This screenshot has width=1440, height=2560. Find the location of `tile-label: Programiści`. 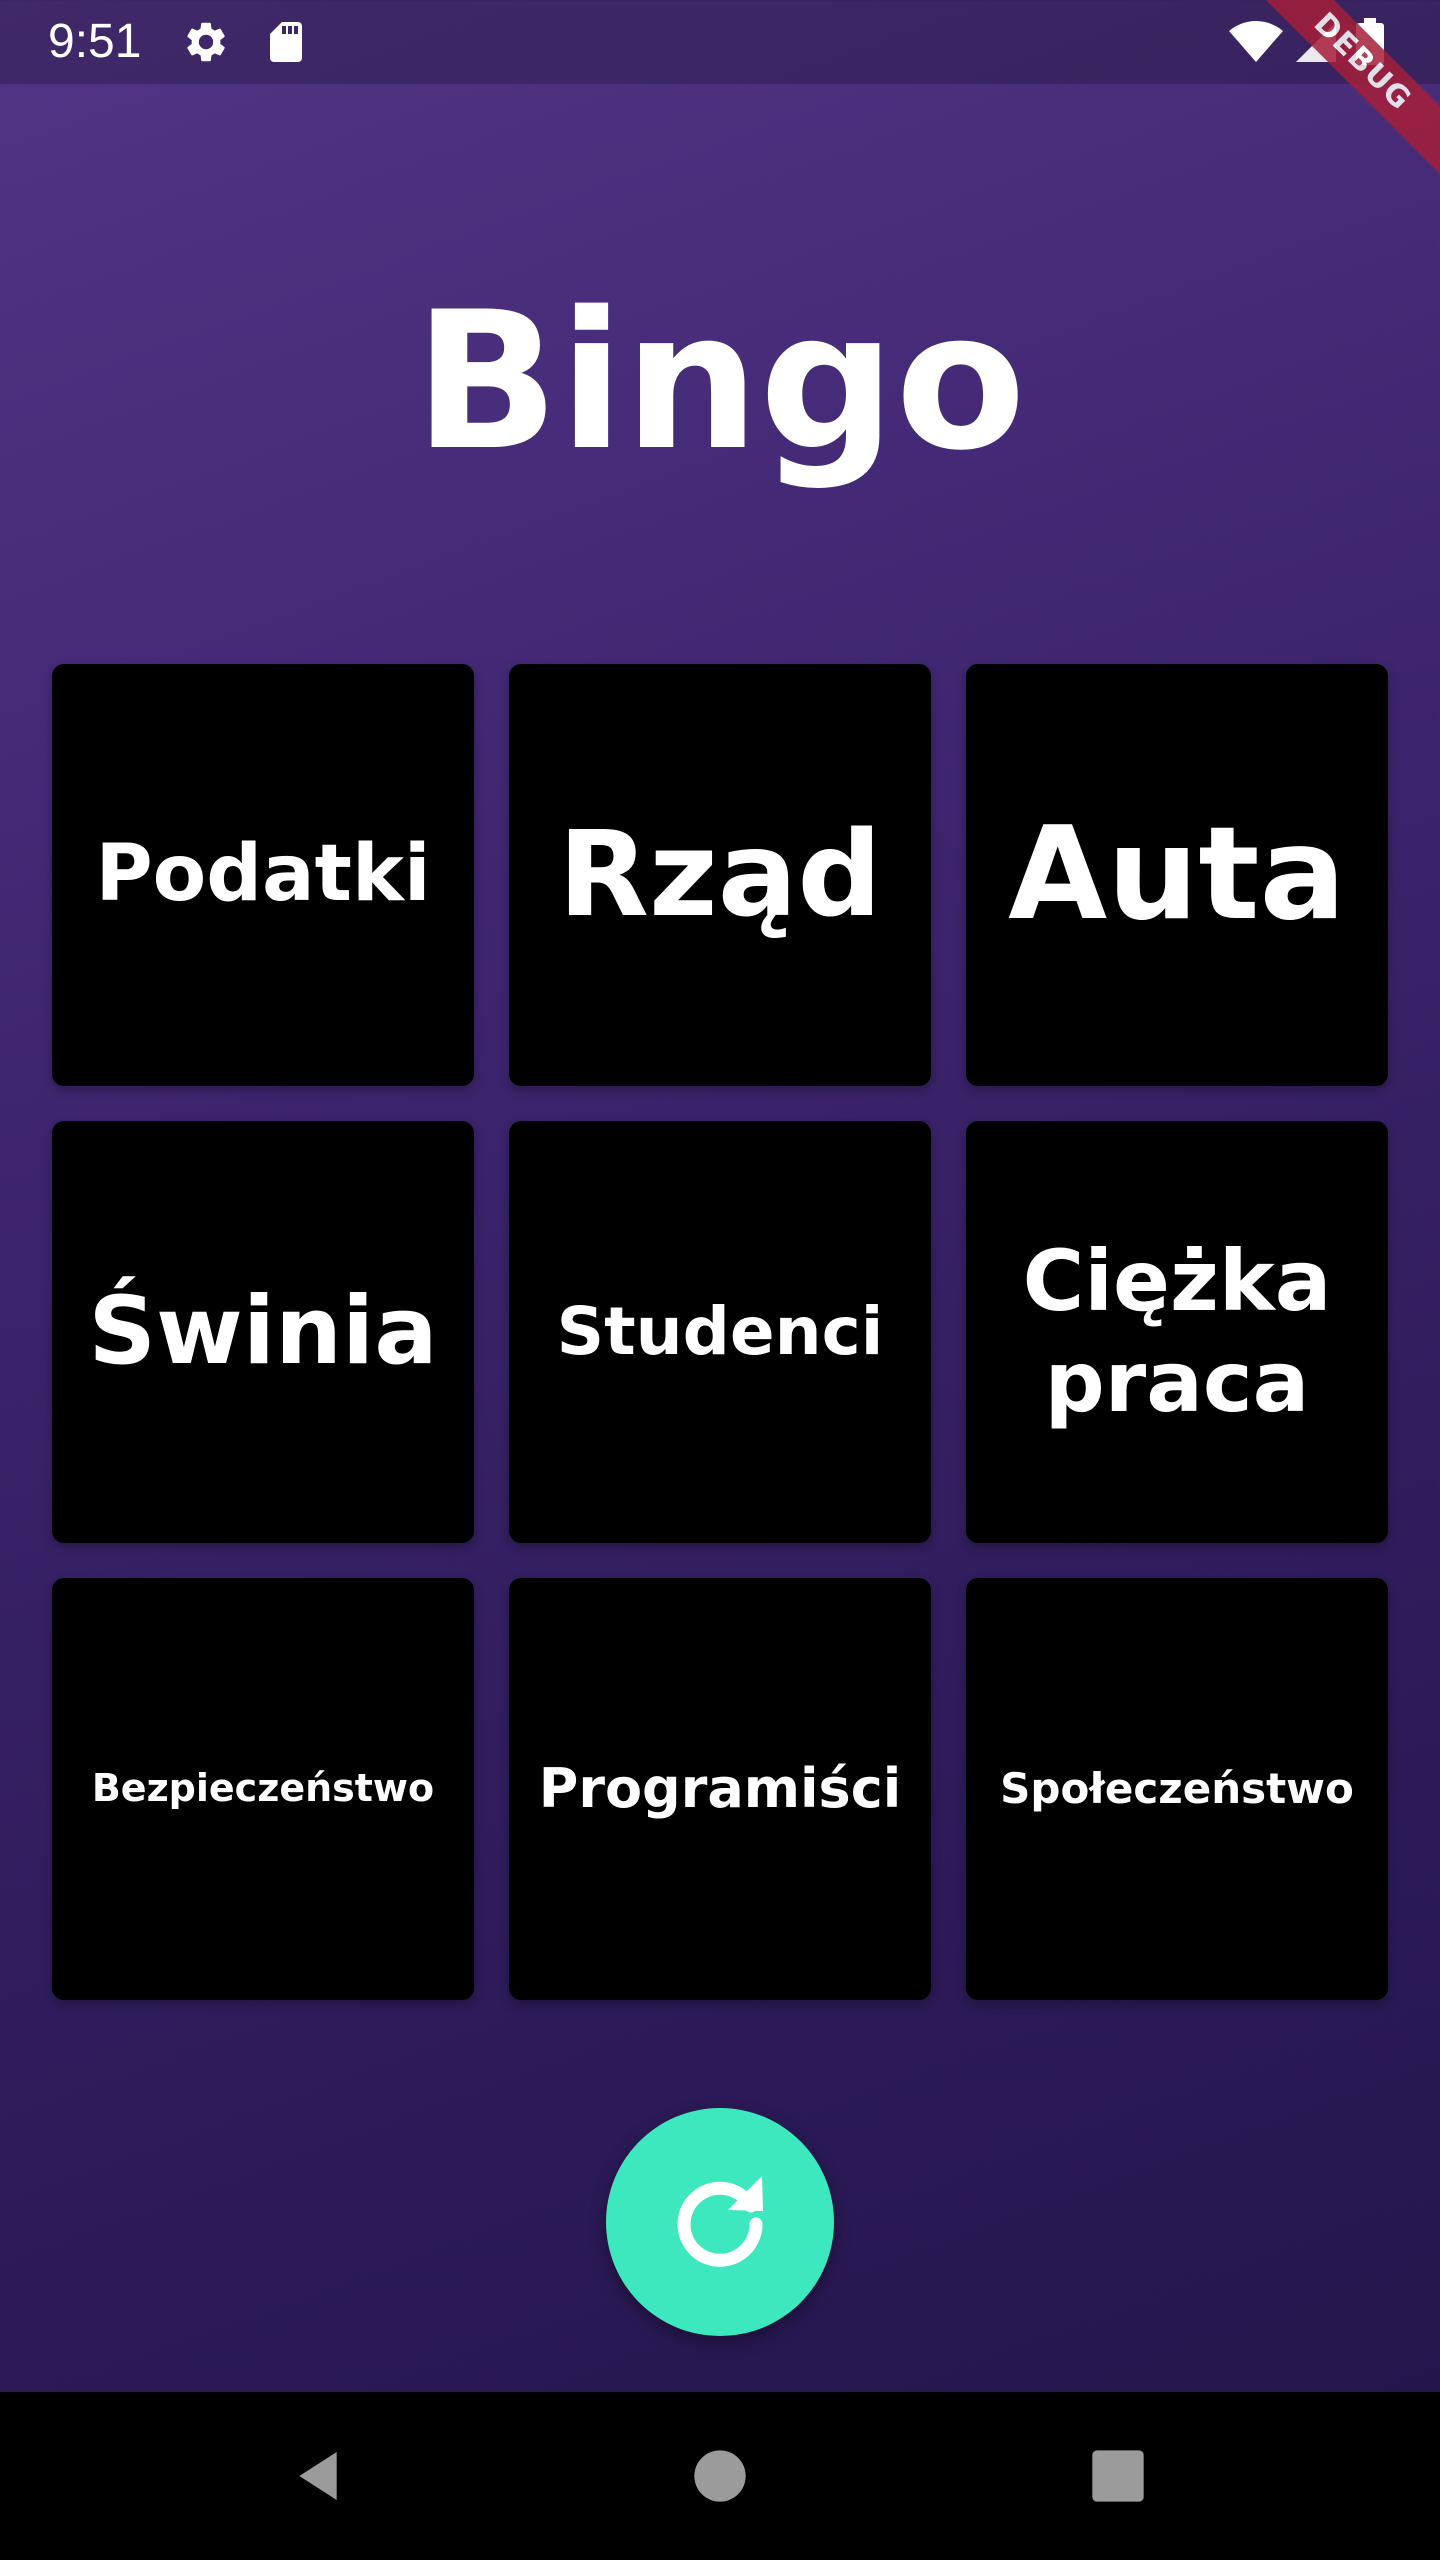

tile-label: Programiści is located at coordinates (720, 1788).